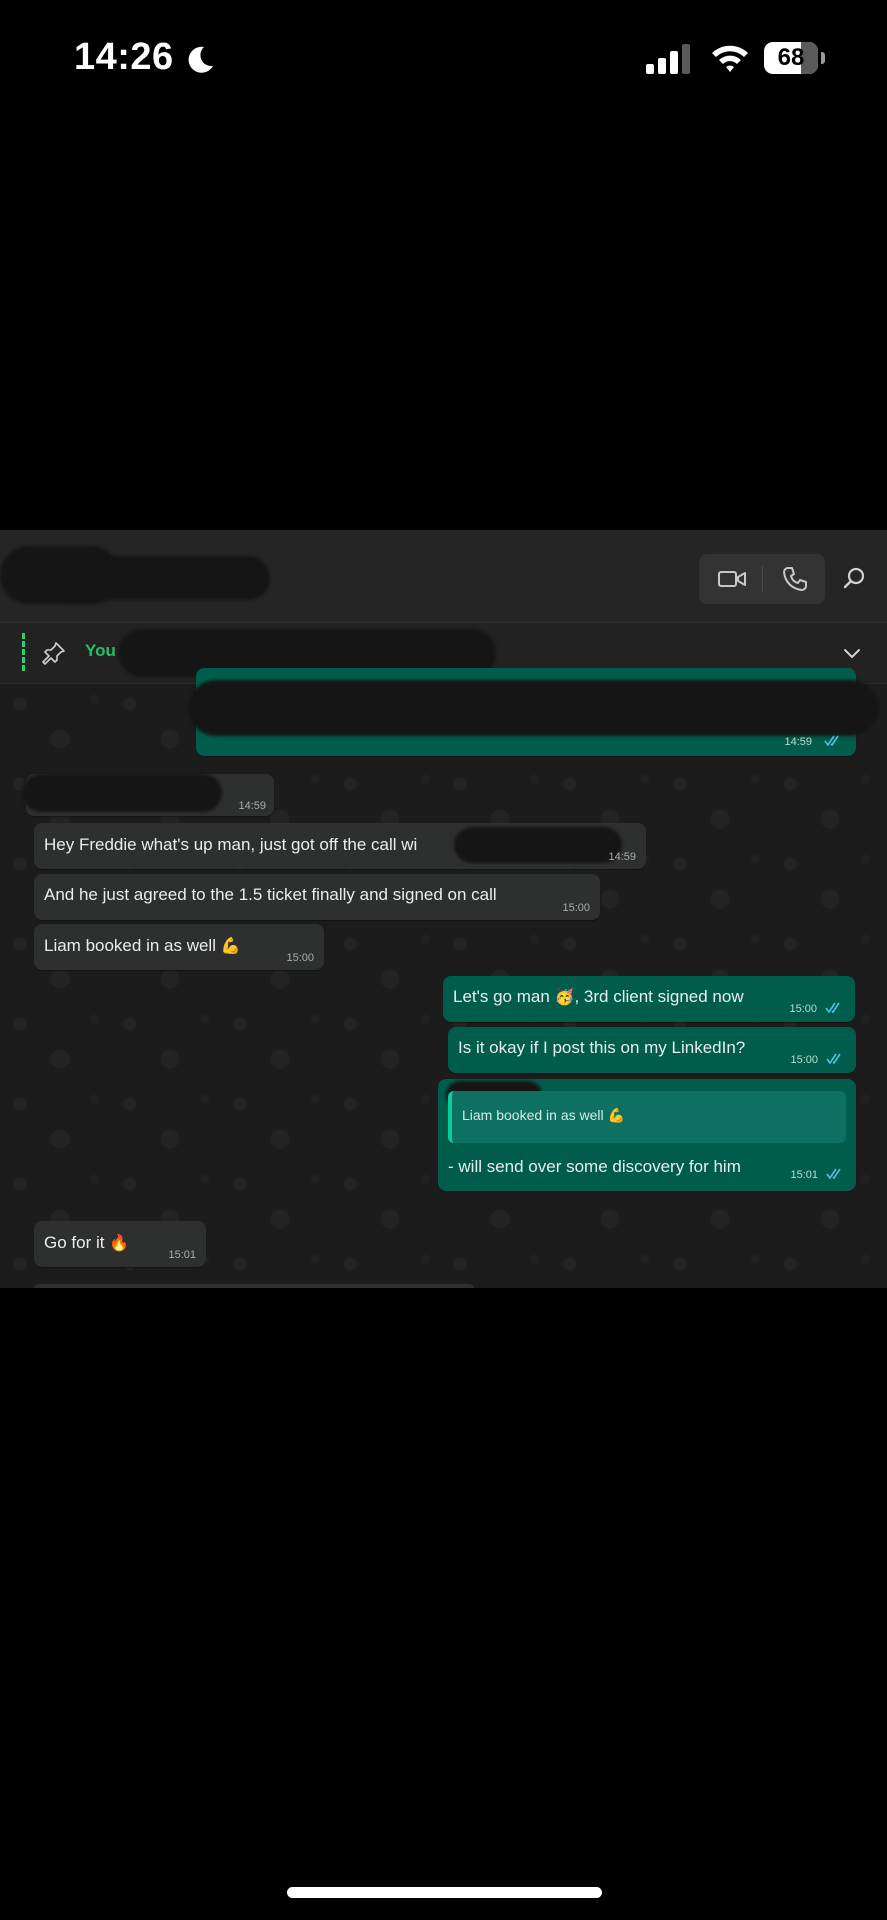  I want to click on call-divider, so click(762, 579).